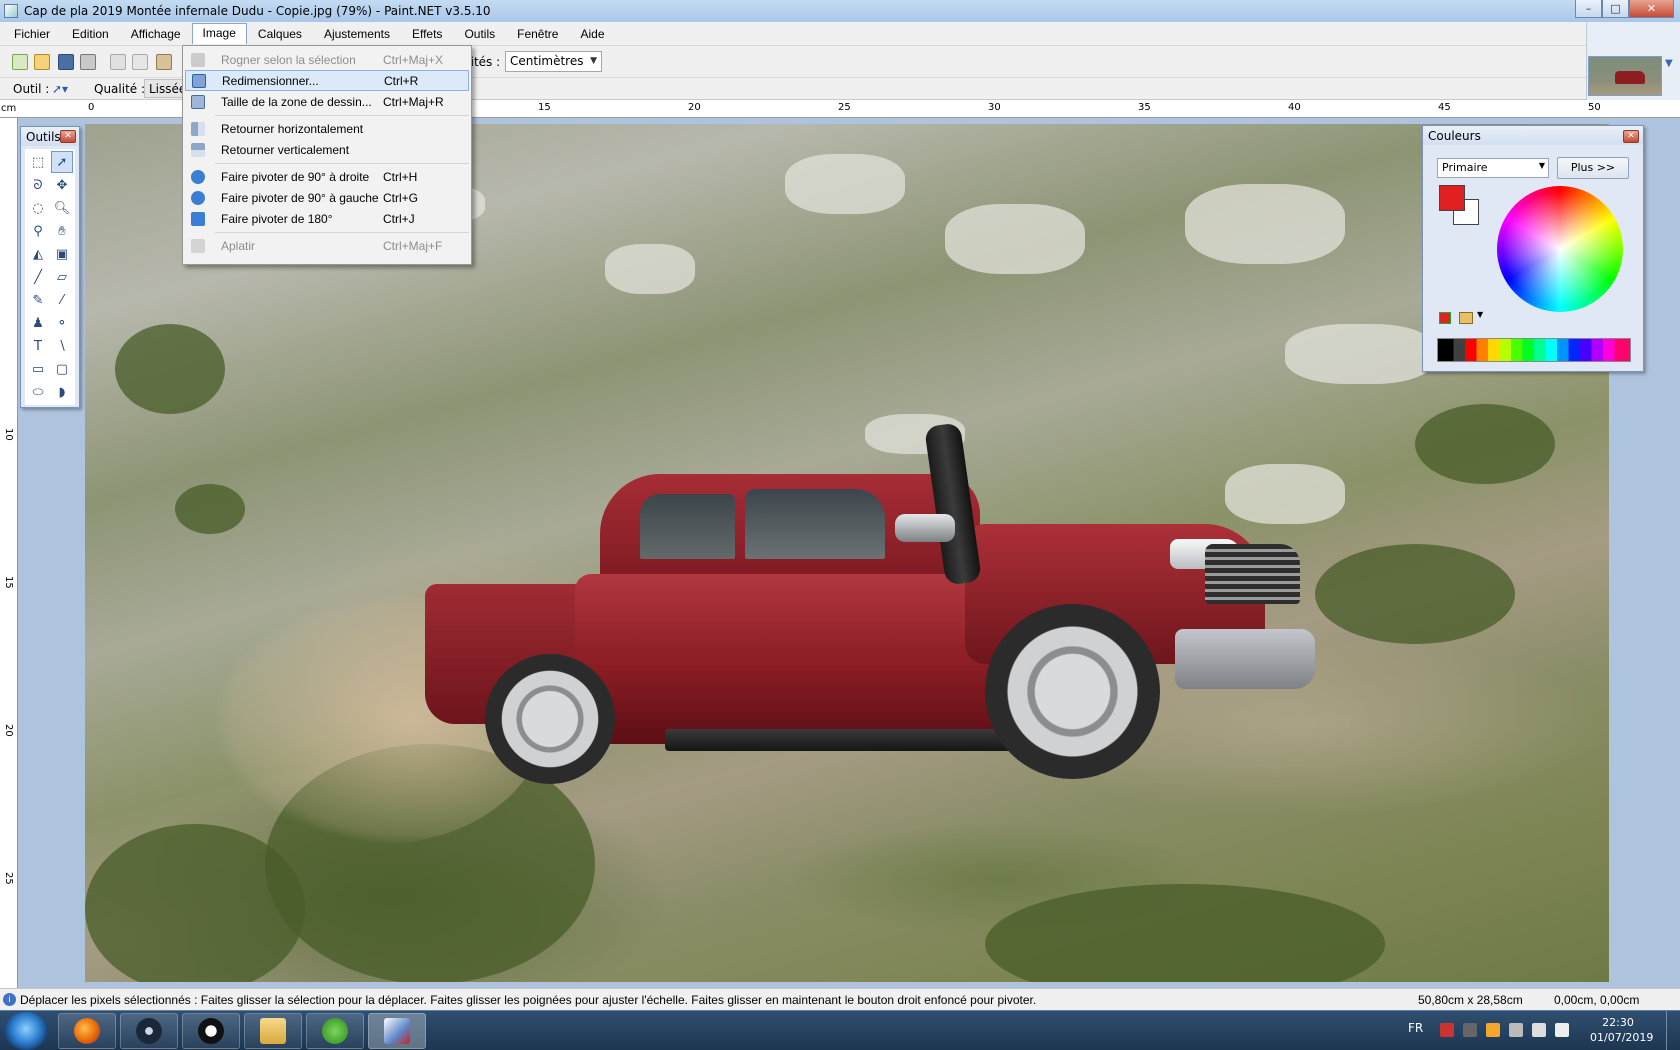 Image resolution: width=1680 pixels, height=1050 pixels. Describe the element at coordinates (1294, 107) in the screenshot. I see `ruler-tick-label: 40` at that location.